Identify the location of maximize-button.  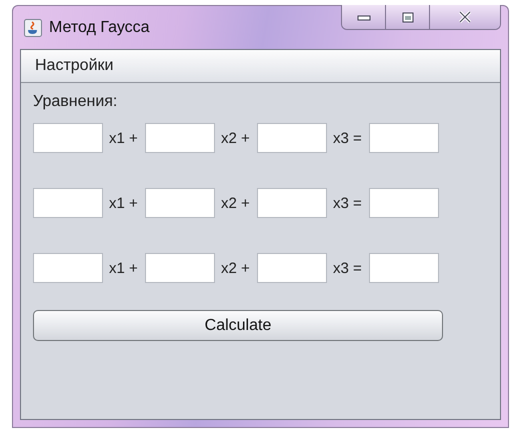
(408, 17).